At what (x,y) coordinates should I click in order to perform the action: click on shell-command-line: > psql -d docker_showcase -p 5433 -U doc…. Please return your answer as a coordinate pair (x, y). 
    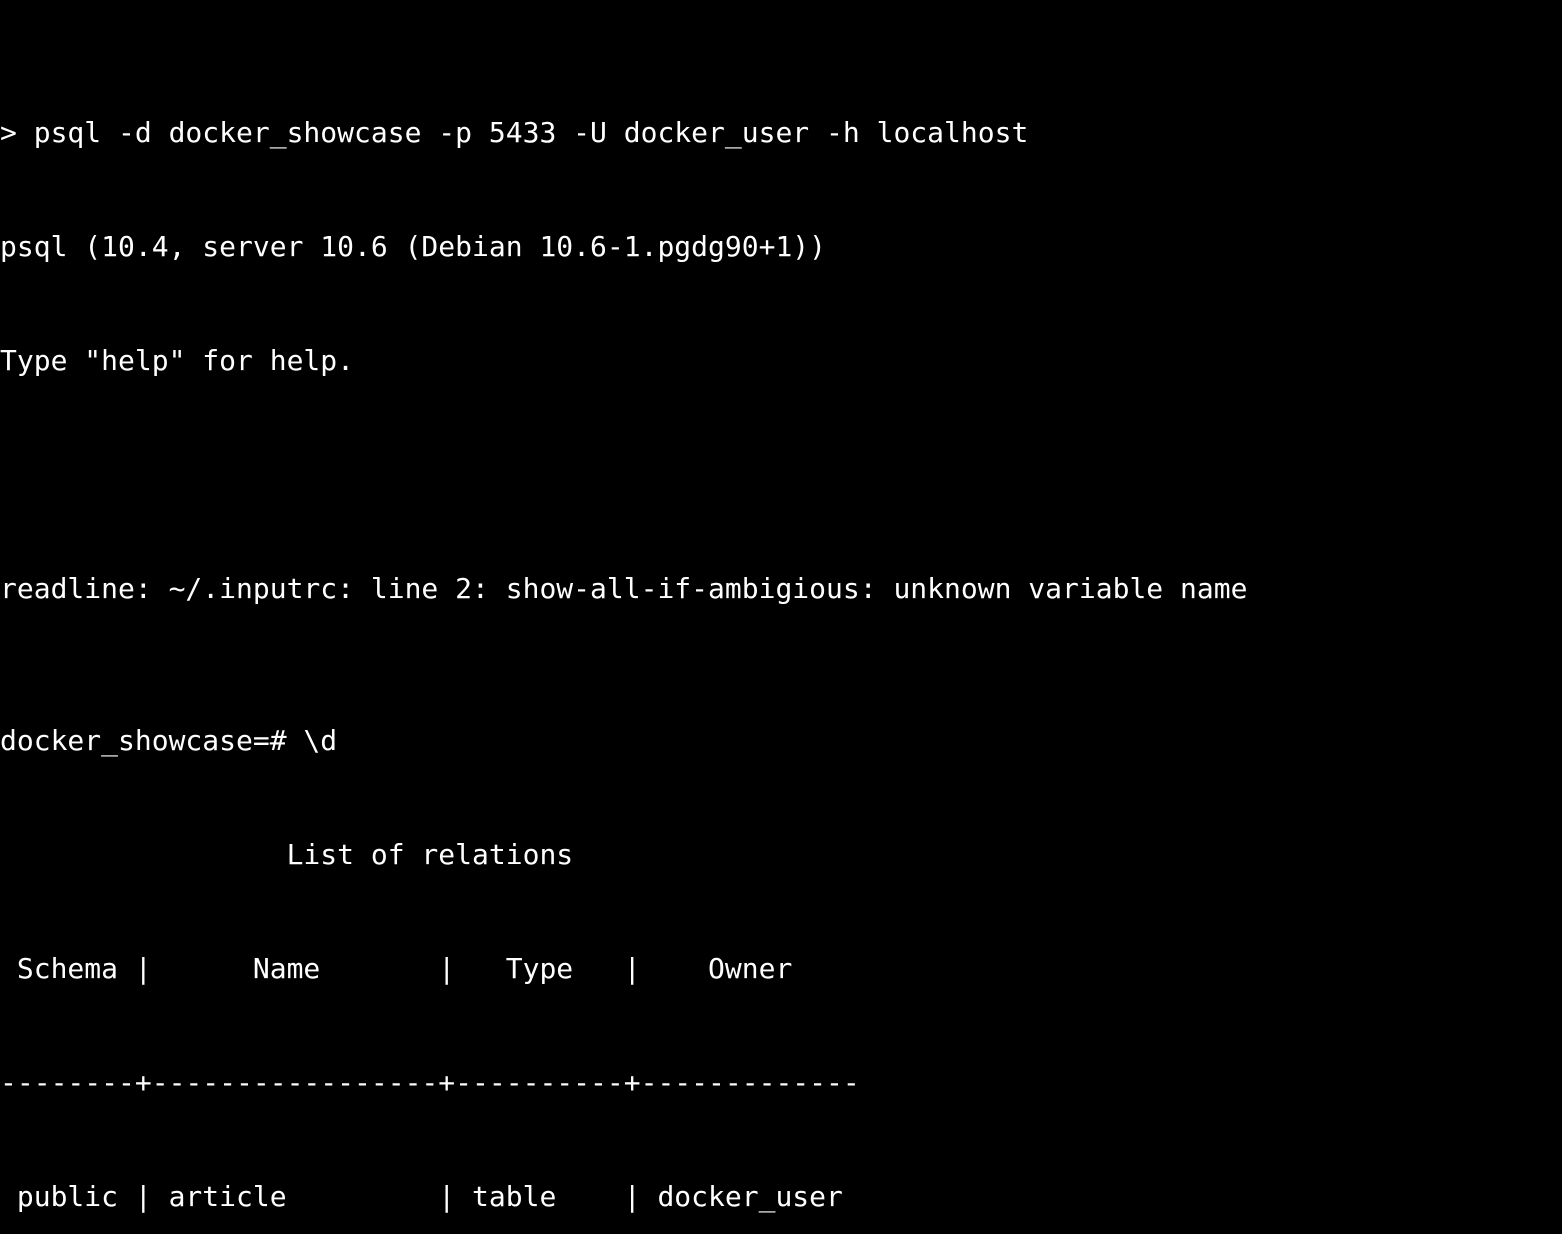
    Looking at the image, I should click on (514, 132).